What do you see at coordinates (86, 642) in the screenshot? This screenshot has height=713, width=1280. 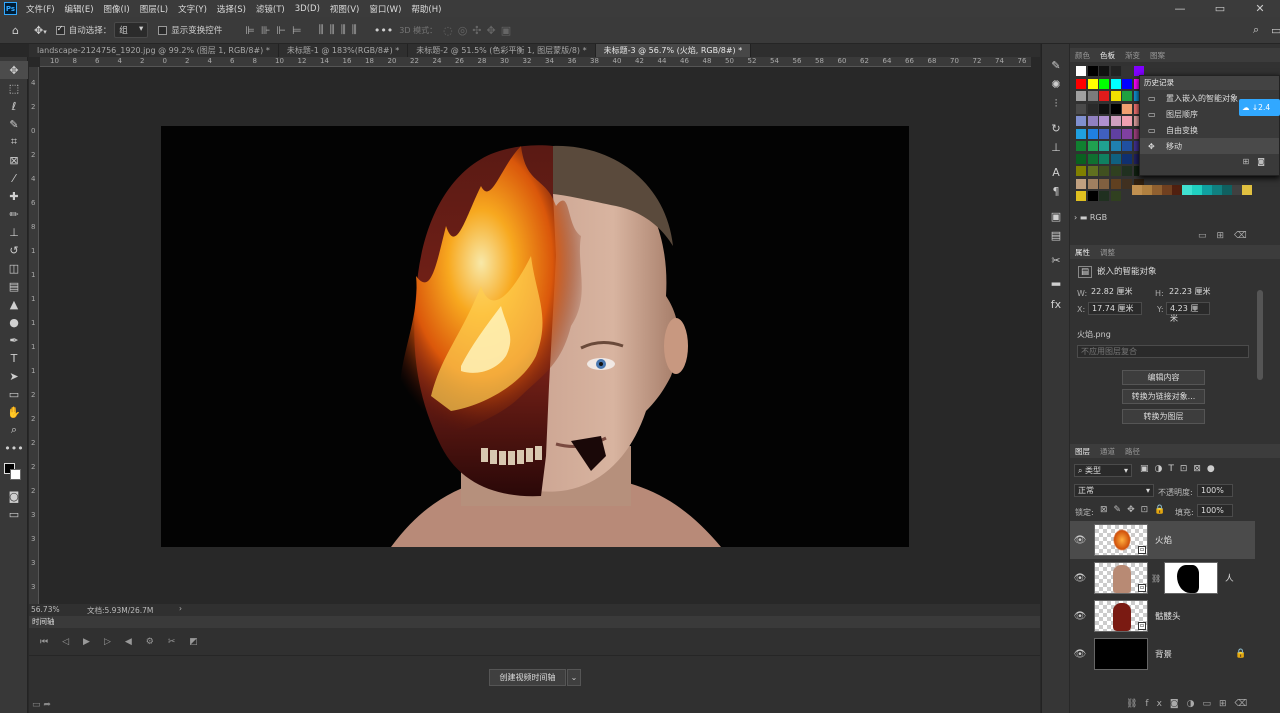 I see `play-icon: ▶` at bounding box center [86, 642].